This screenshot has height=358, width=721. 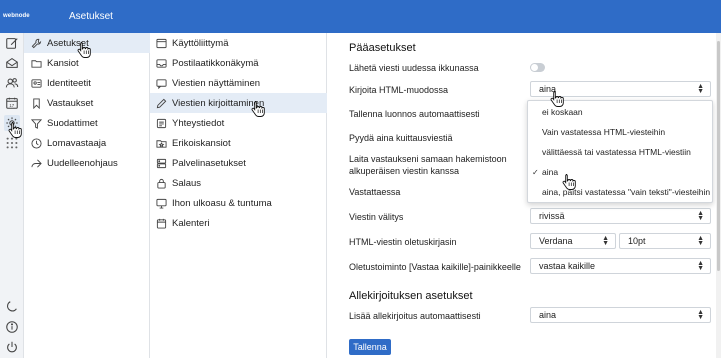 What do you see at coordinates (12, 195) in the screenshot?
I see `icon-rail: 17` at bounding box center [12, 195].